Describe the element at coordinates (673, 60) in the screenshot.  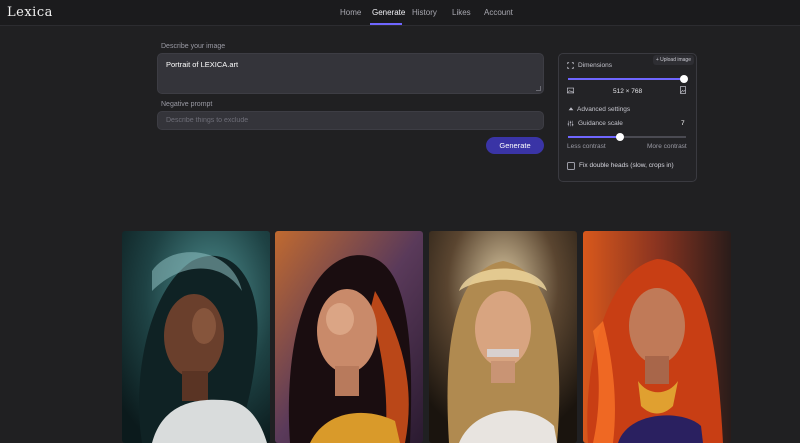
I see `upload-image-button: + Upload image` at that location.